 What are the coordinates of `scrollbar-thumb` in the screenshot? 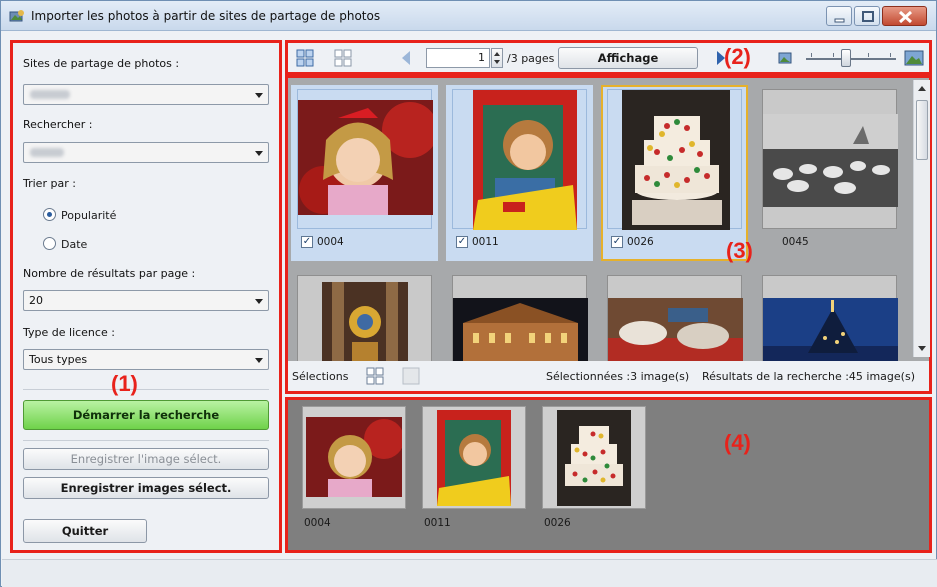 It's located at (922, 130).